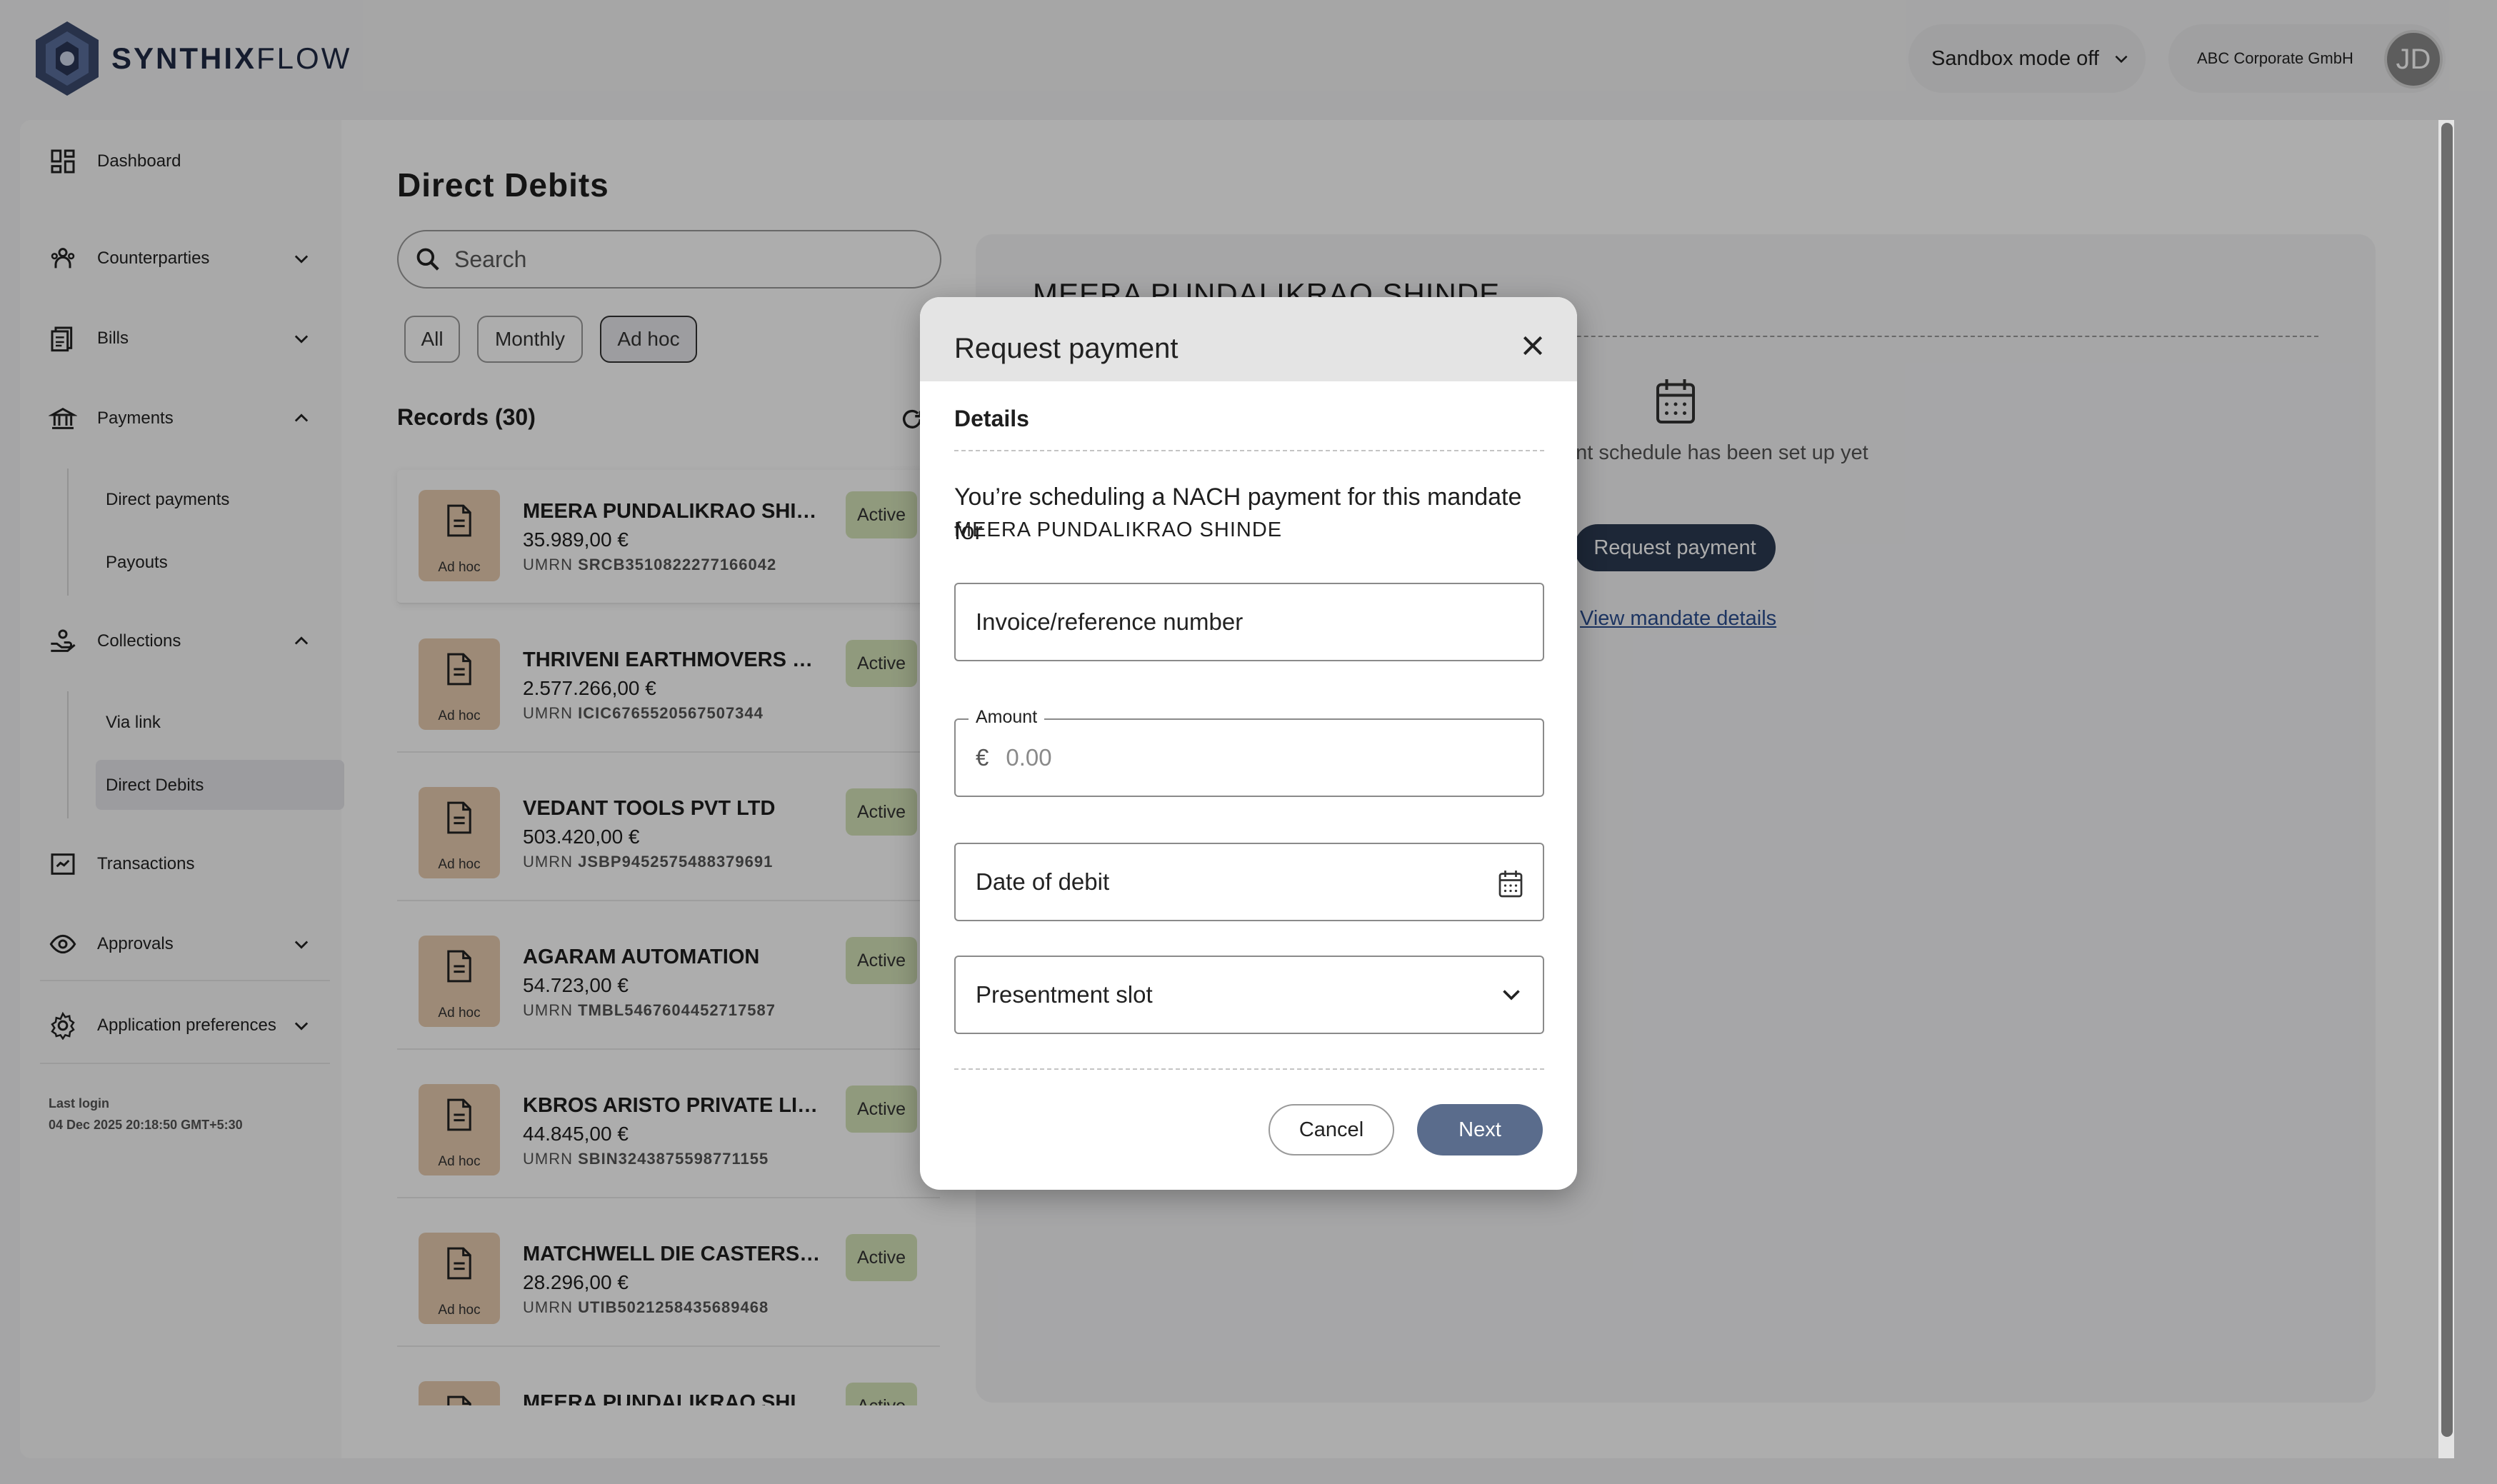  I want to click on close-icon, so click(1533, 345).